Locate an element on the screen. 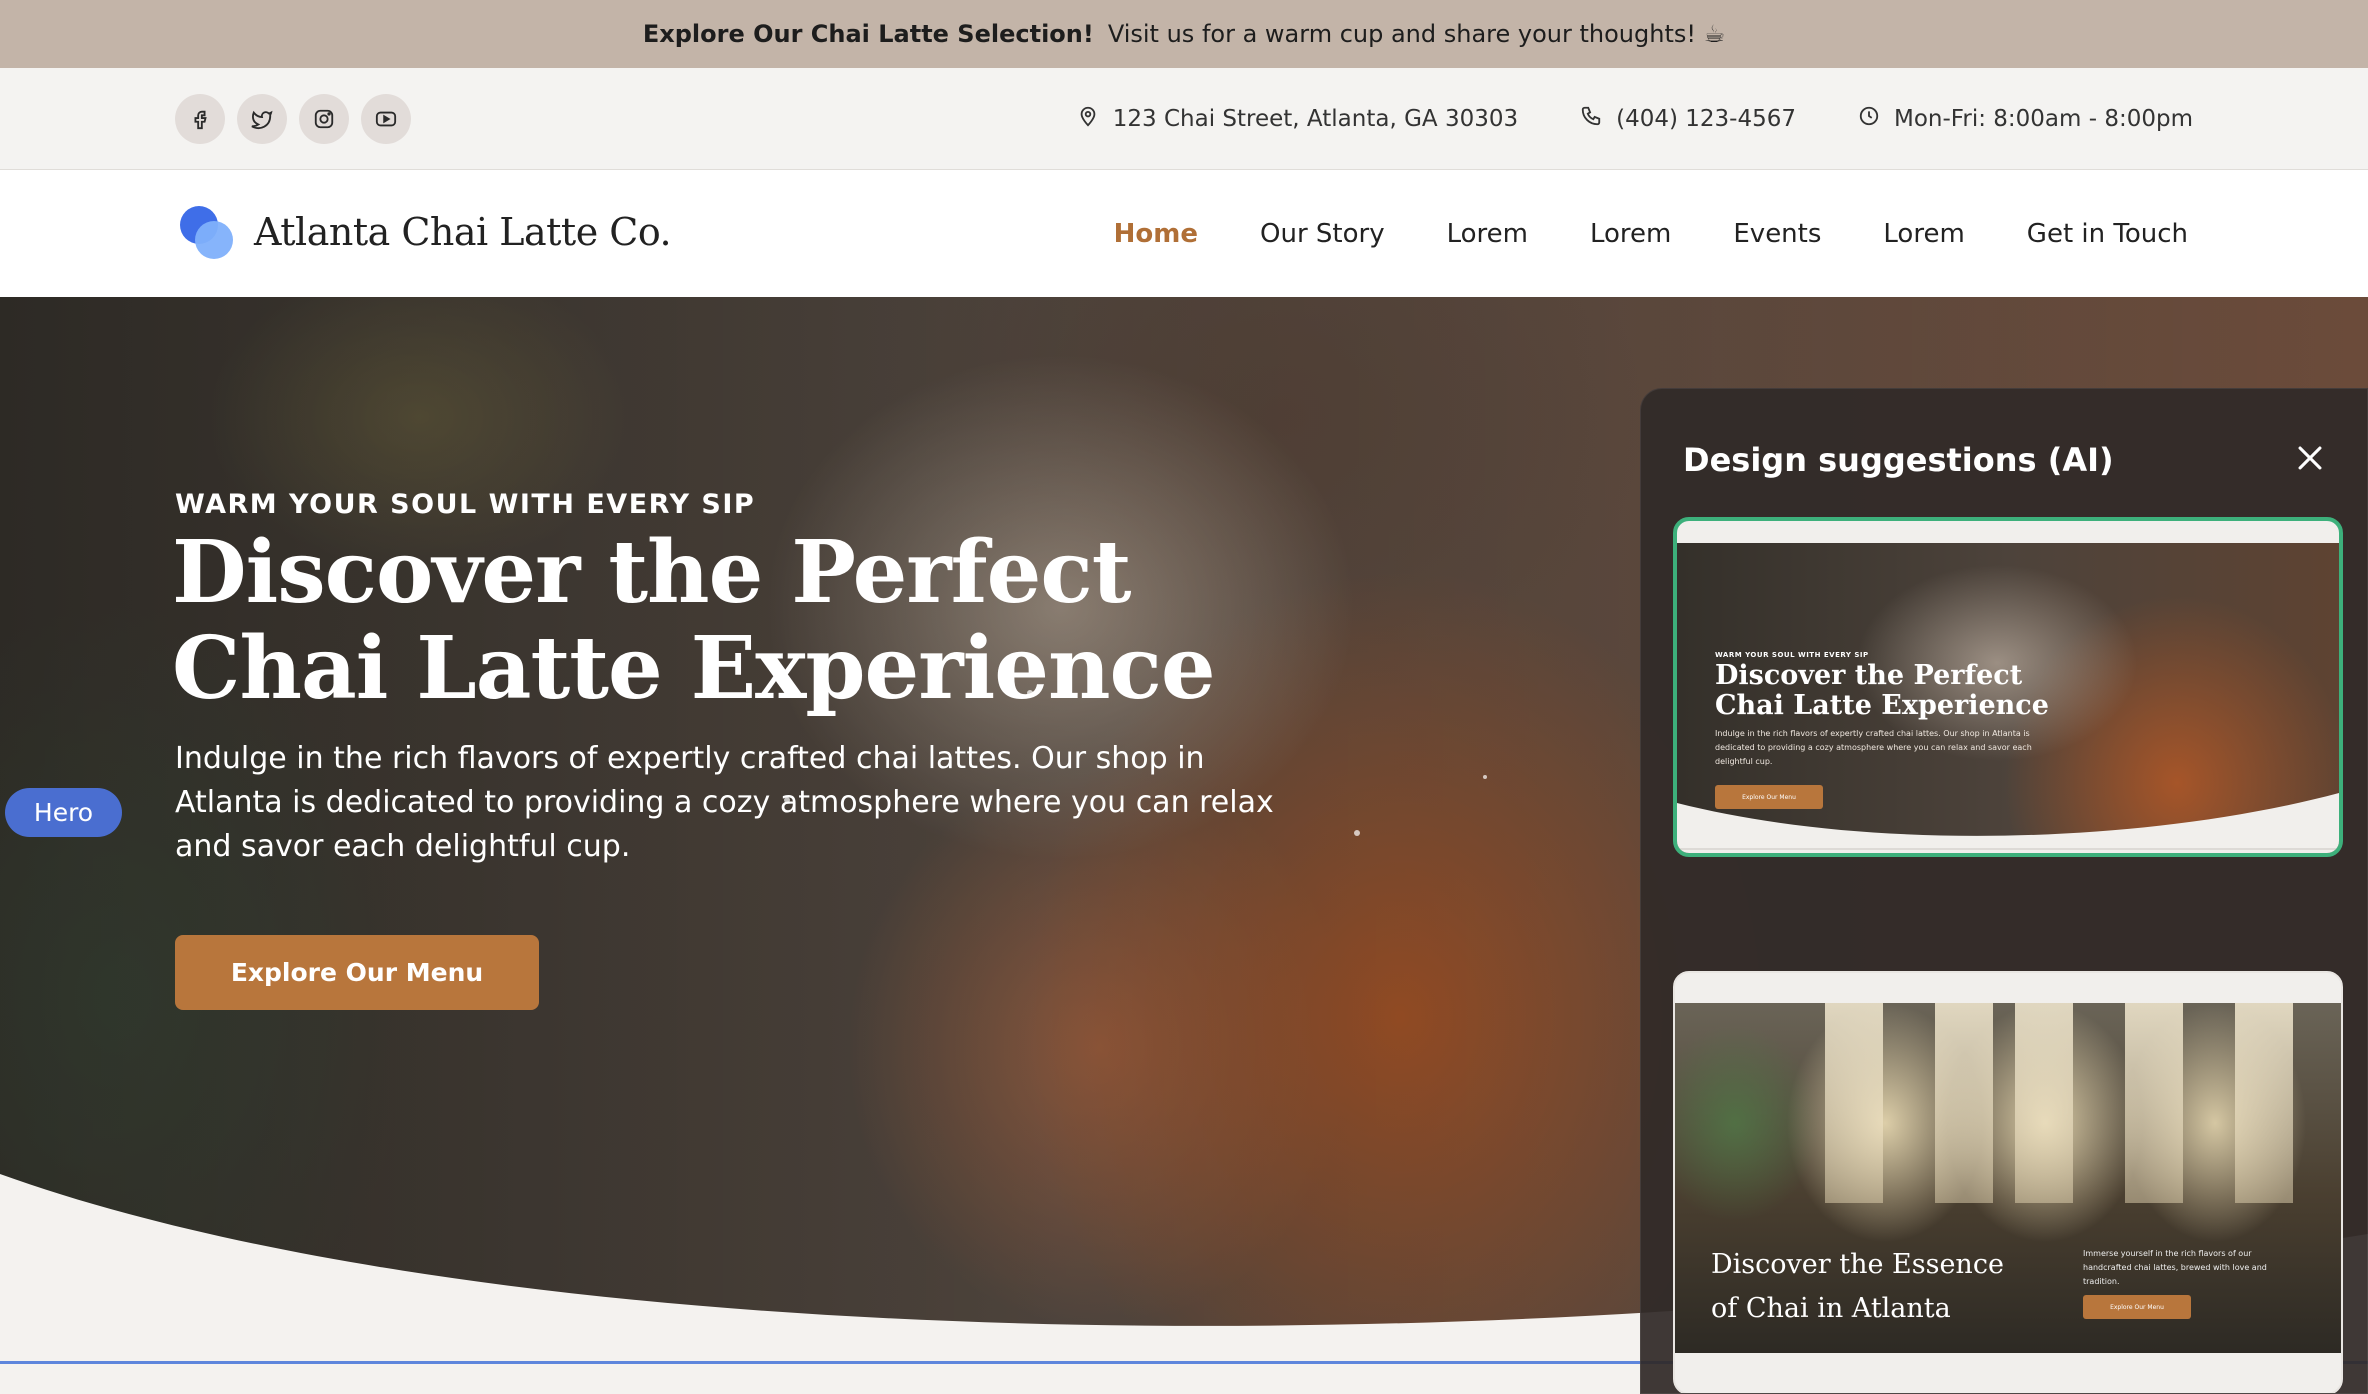  hero-kicker: WARM YOUR SOUL WITH EVERY SIP is located at coordinates (465, 504).